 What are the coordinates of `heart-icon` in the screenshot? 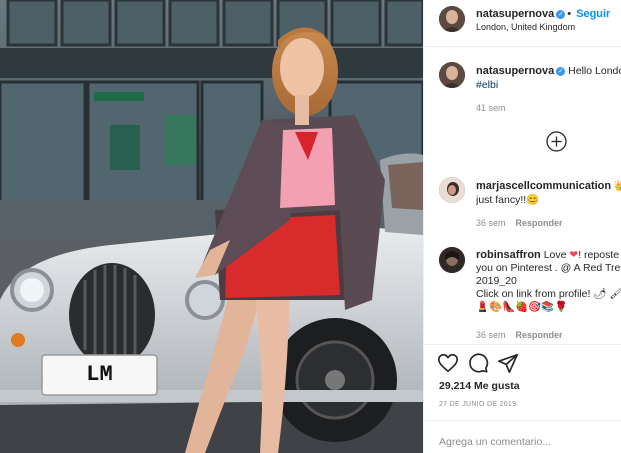 It's located at (448, 363).